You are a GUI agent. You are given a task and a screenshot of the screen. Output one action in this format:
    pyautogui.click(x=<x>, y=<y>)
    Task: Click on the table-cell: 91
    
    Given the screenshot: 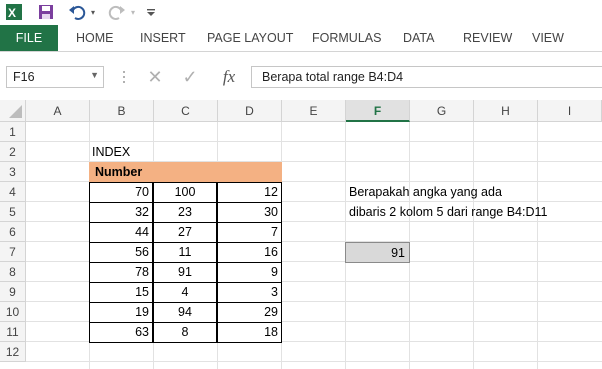 What is the action you would take?
    pyautogui.click(x=185, y=272)
    